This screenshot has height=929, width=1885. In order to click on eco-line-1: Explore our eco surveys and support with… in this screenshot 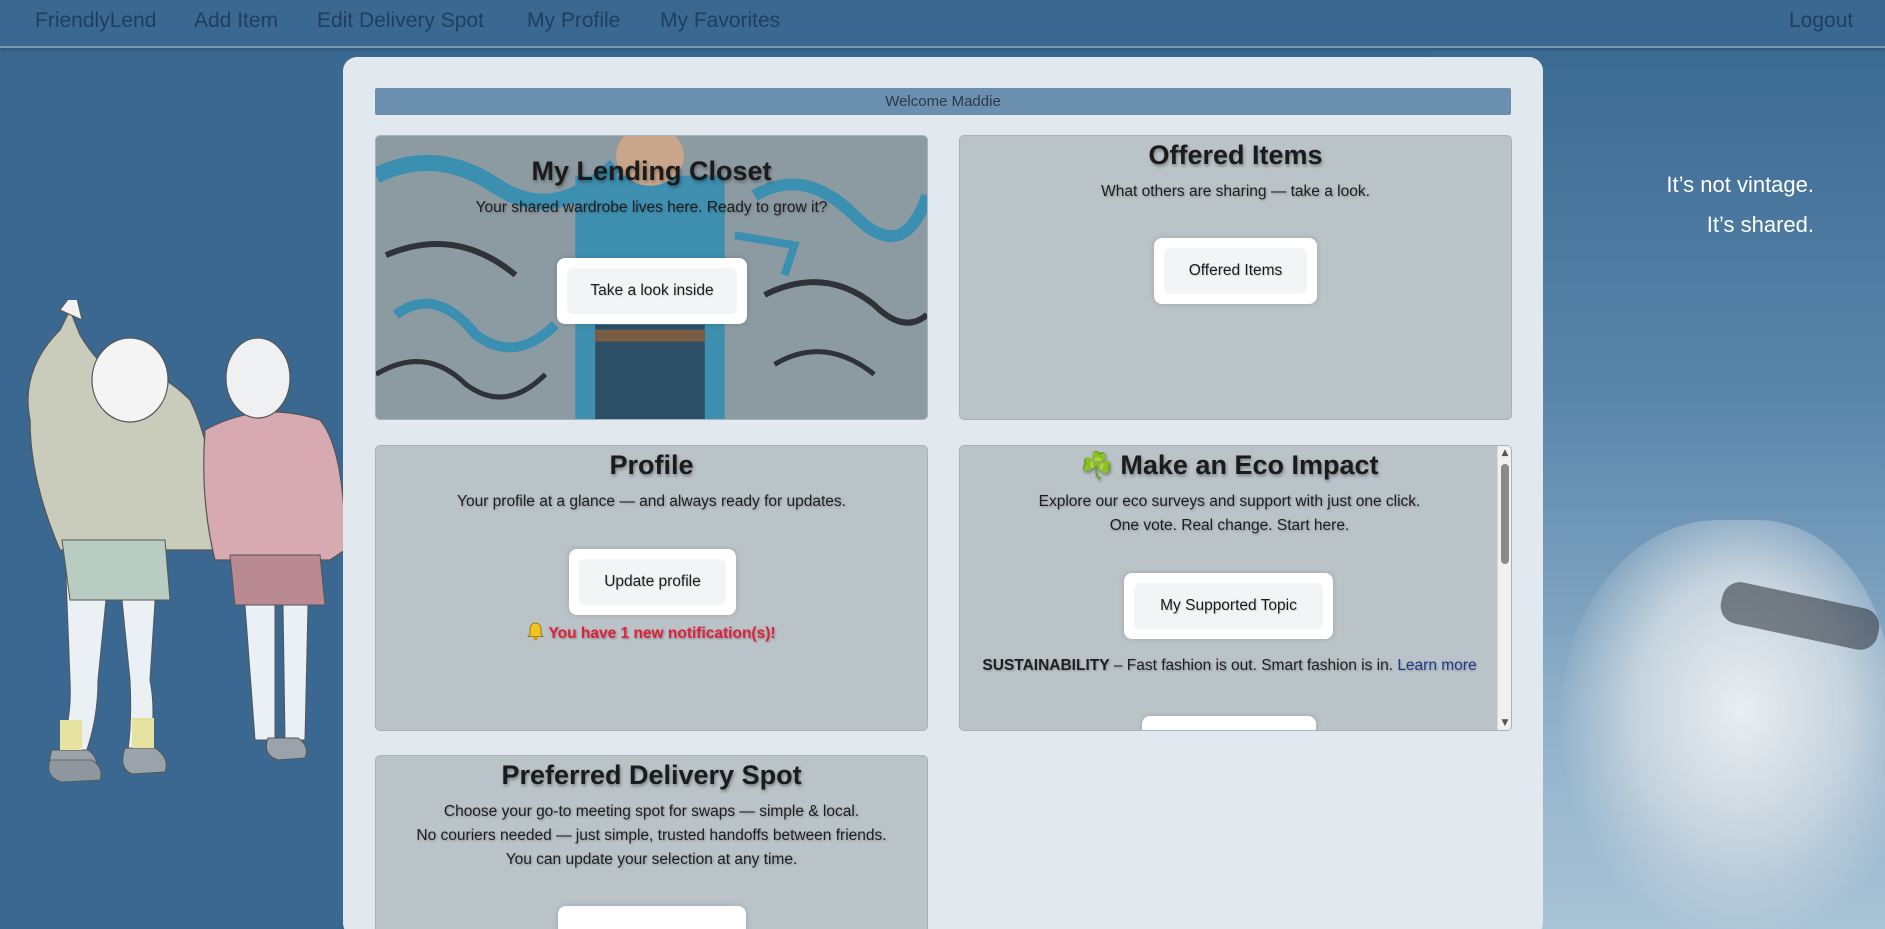, I will do `click(1229, 501)`.